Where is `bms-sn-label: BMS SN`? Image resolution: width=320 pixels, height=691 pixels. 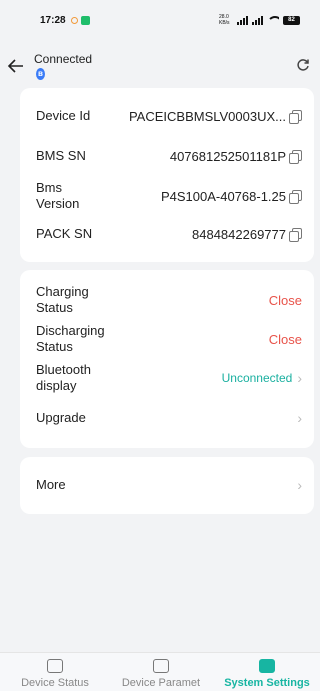 bms-sn-label: BMS SN is located at coordinates (61, 155).